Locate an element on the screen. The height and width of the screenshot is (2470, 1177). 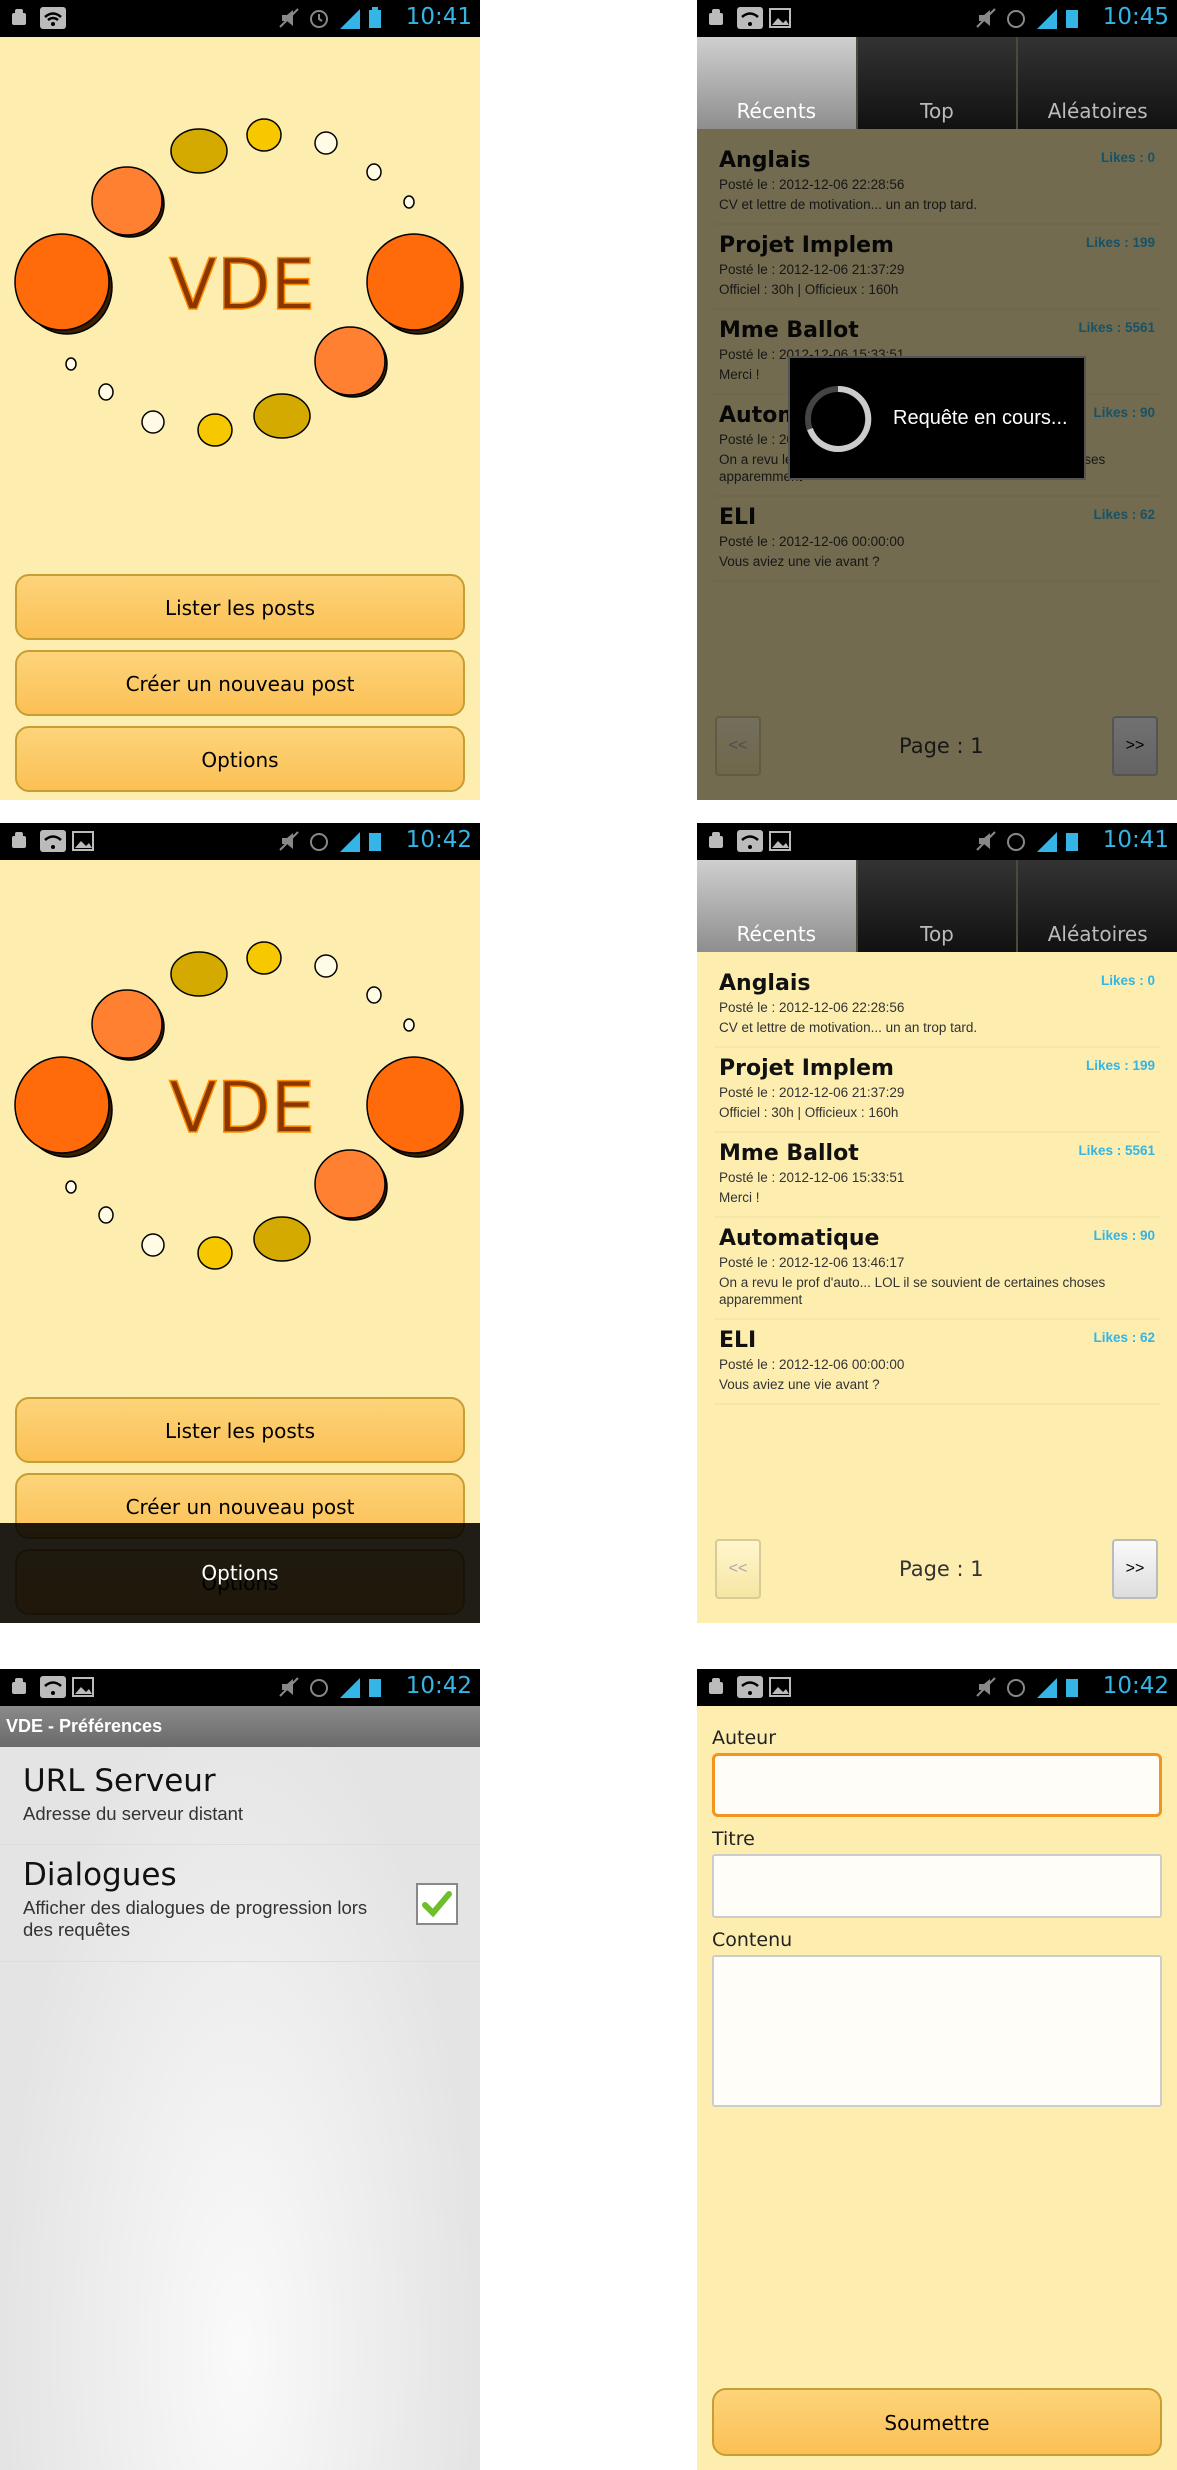
options-menu-panel: Options is located at coordinates (240, 1573).